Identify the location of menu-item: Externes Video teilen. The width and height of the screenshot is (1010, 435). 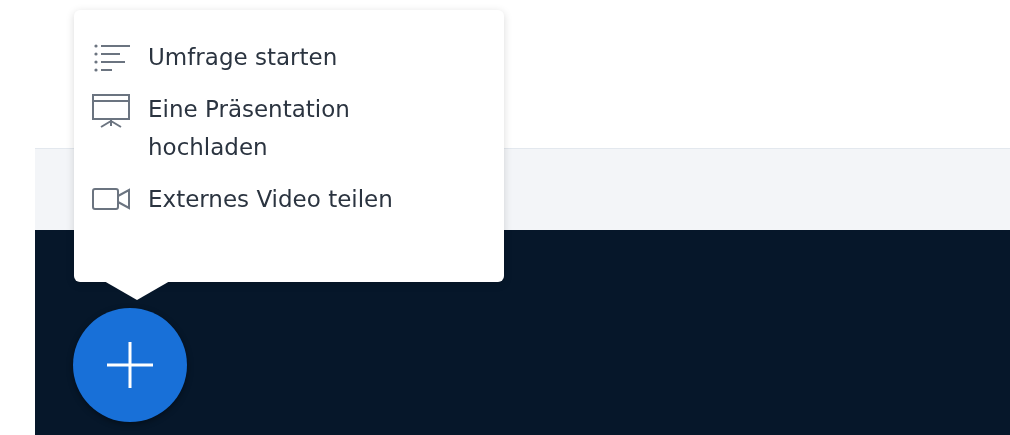
(265, 199).